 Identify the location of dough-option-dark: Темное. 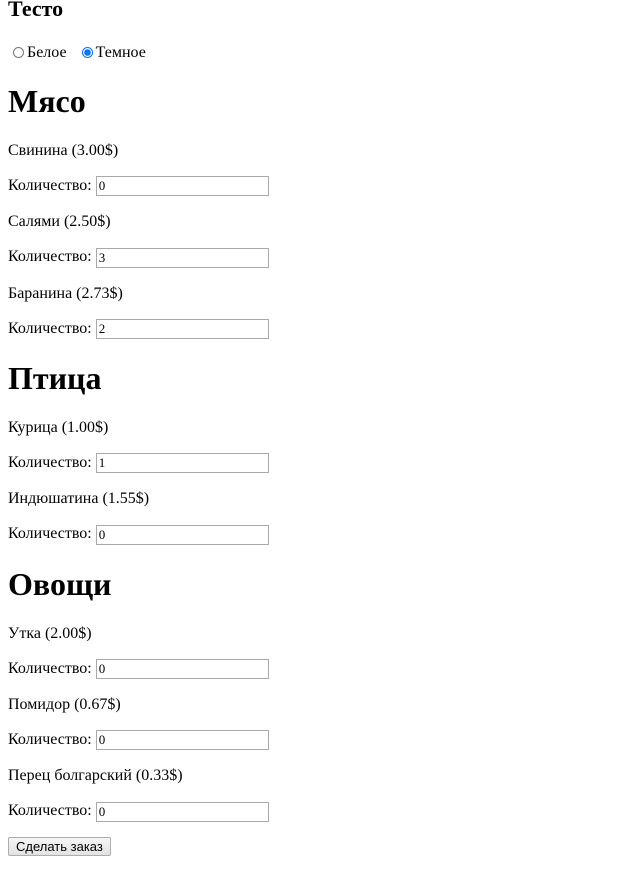
(111, 52).